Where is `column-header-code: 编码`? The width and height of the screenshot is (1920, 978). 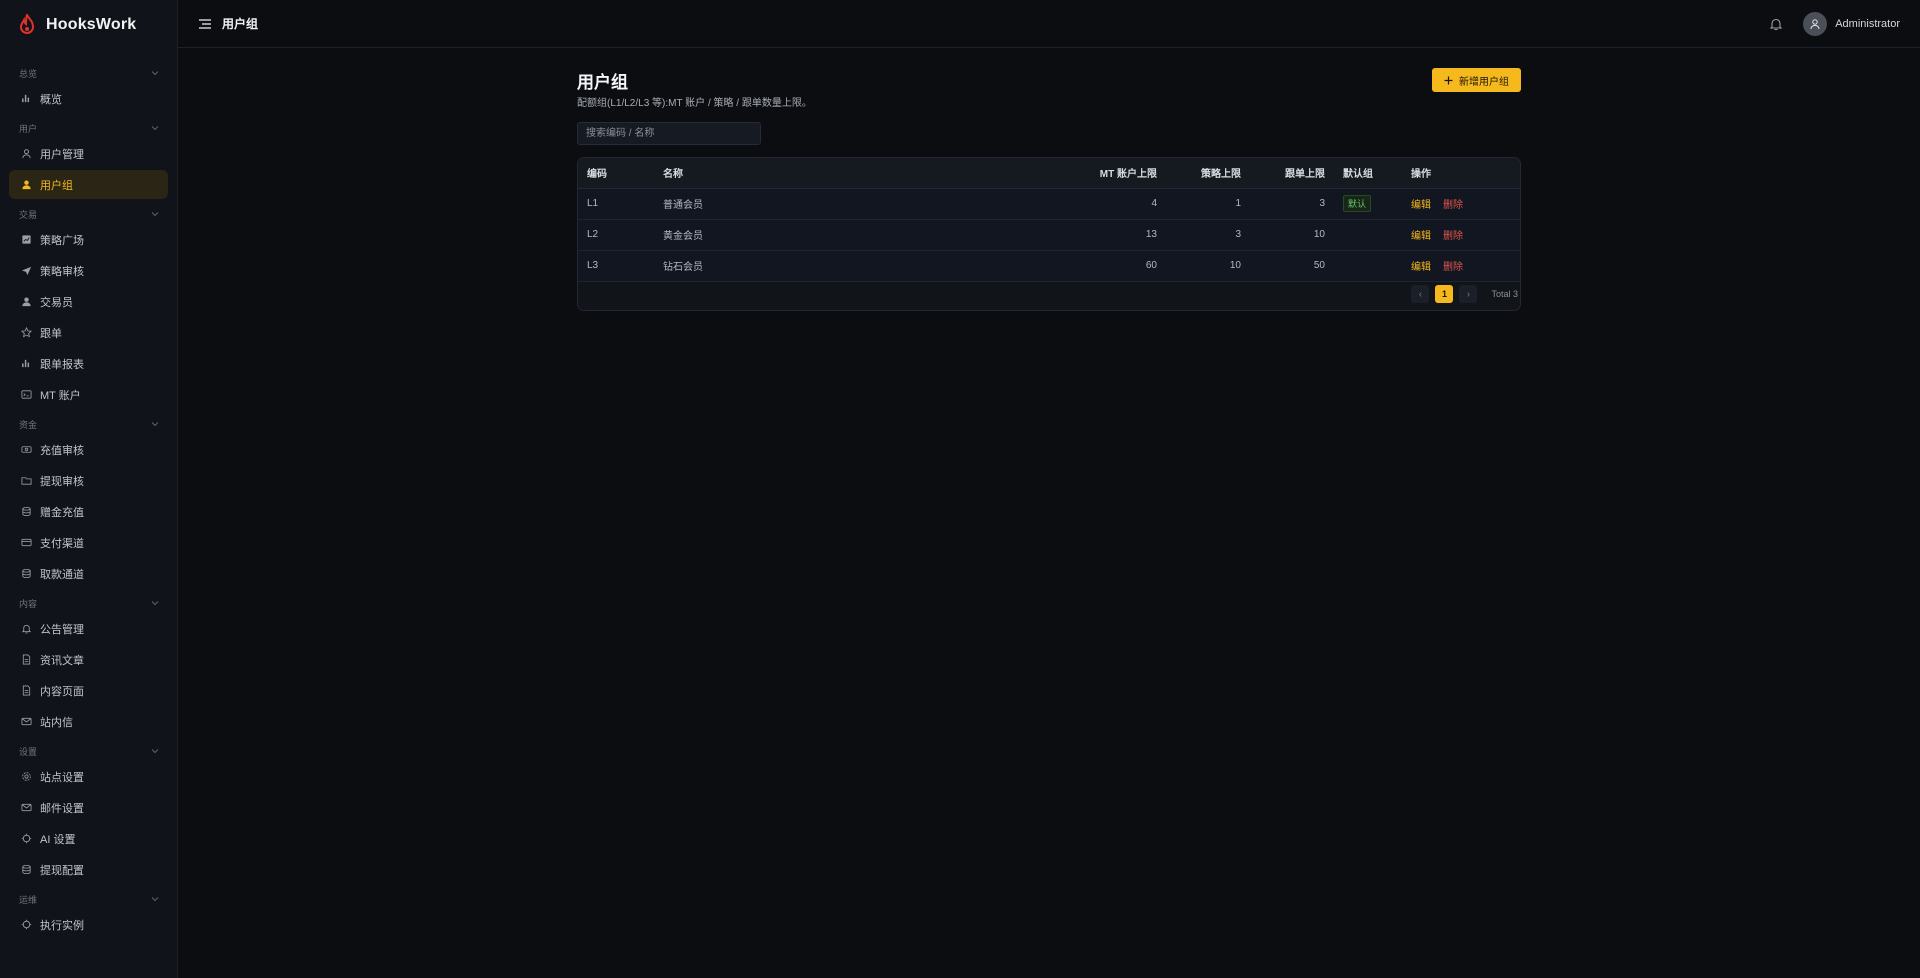
column-header-code: 编码 is located at coordinates (616, 173).